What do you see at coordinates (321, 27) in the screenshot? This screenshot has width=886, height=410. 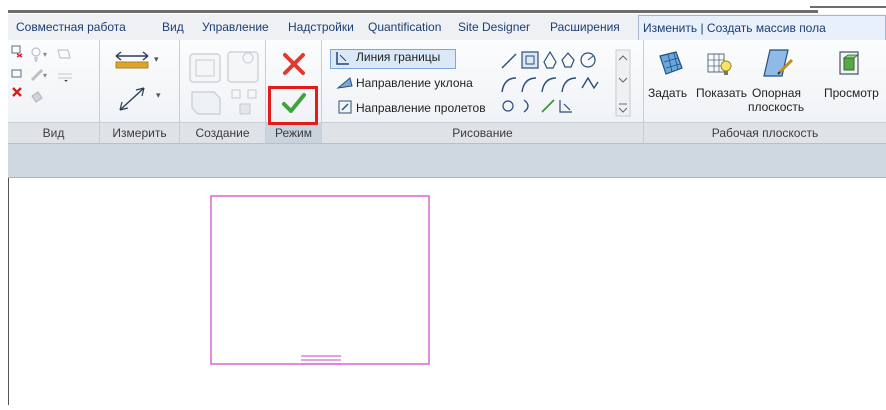 I see `tab-addins: Надстройки` at bounding box center [321, 27].